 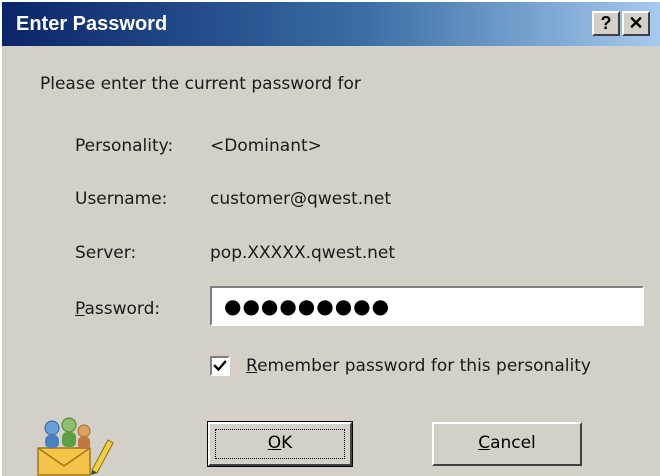 I want to click on close-button: ✕, so click(x=636, y=23).